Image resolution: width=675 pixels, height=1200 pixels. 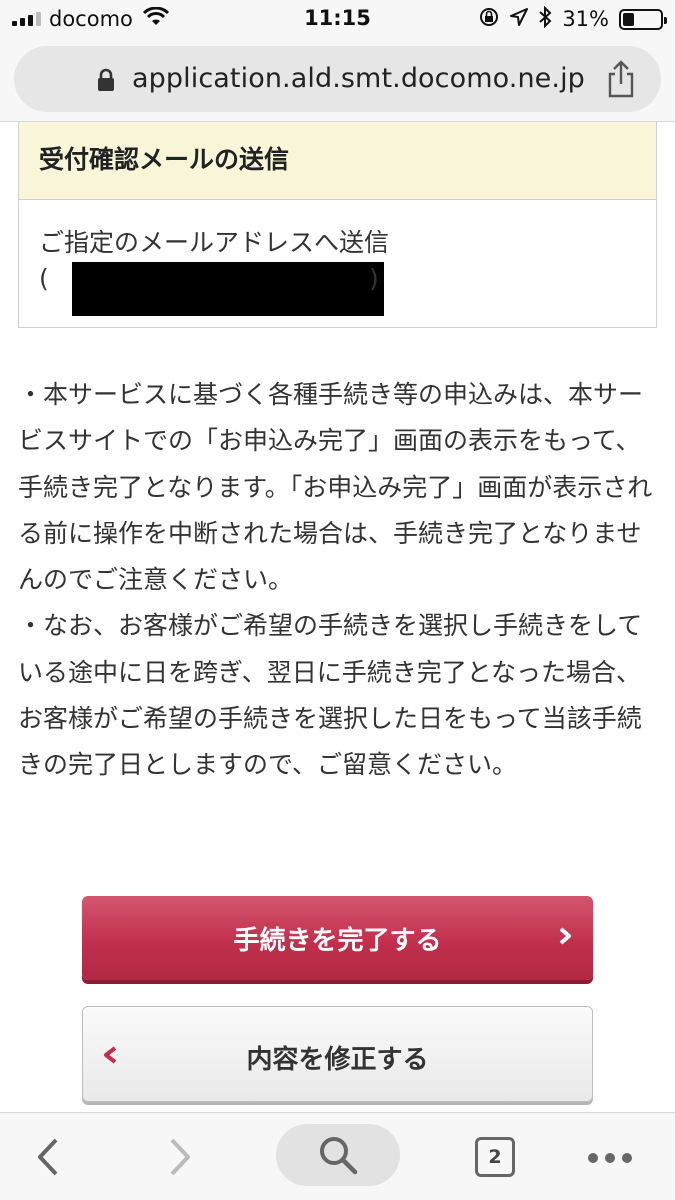 I want to click on browser-toolbar: 2, so click(x=337, y=1156).